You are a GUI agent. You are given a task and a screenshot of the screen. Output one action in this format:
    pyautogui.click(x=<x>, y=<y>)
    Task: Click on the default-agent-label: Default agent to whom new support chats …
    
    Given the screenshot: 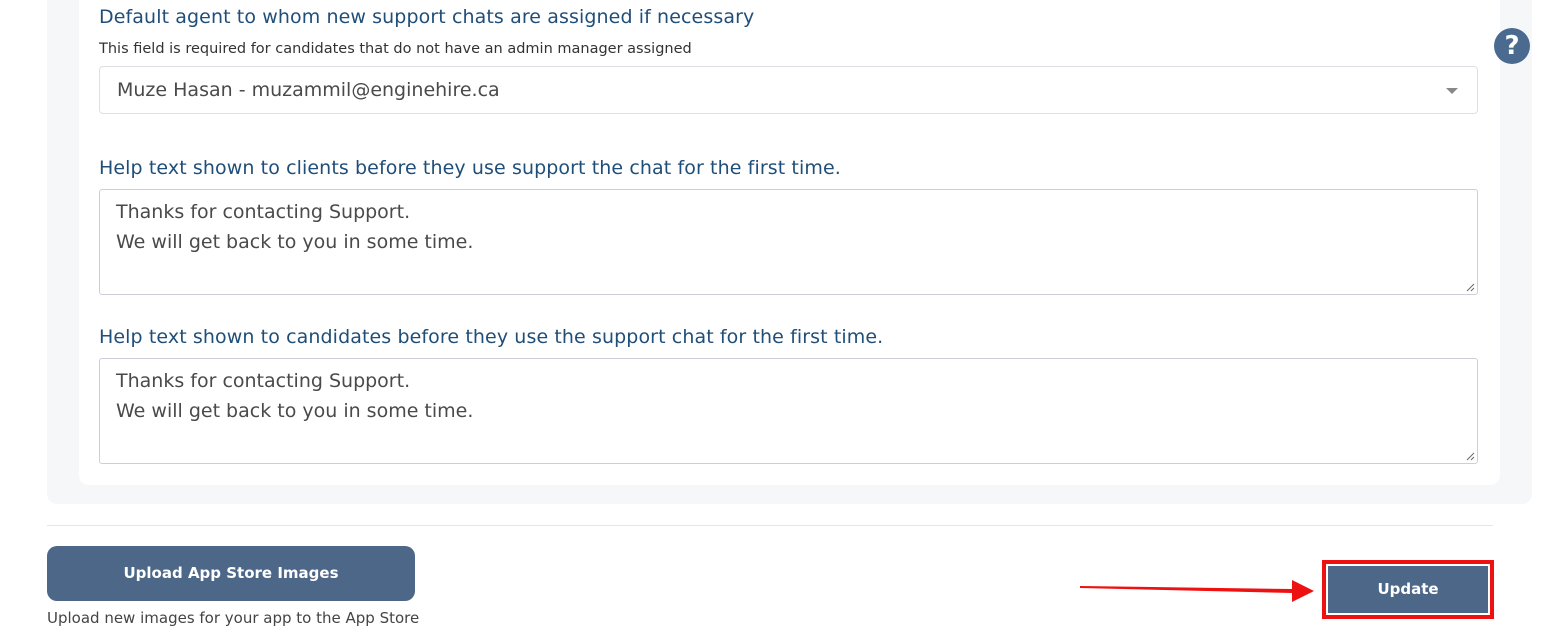 What is the action you would take?
    pyautogui.click(x=427, y=17)
    